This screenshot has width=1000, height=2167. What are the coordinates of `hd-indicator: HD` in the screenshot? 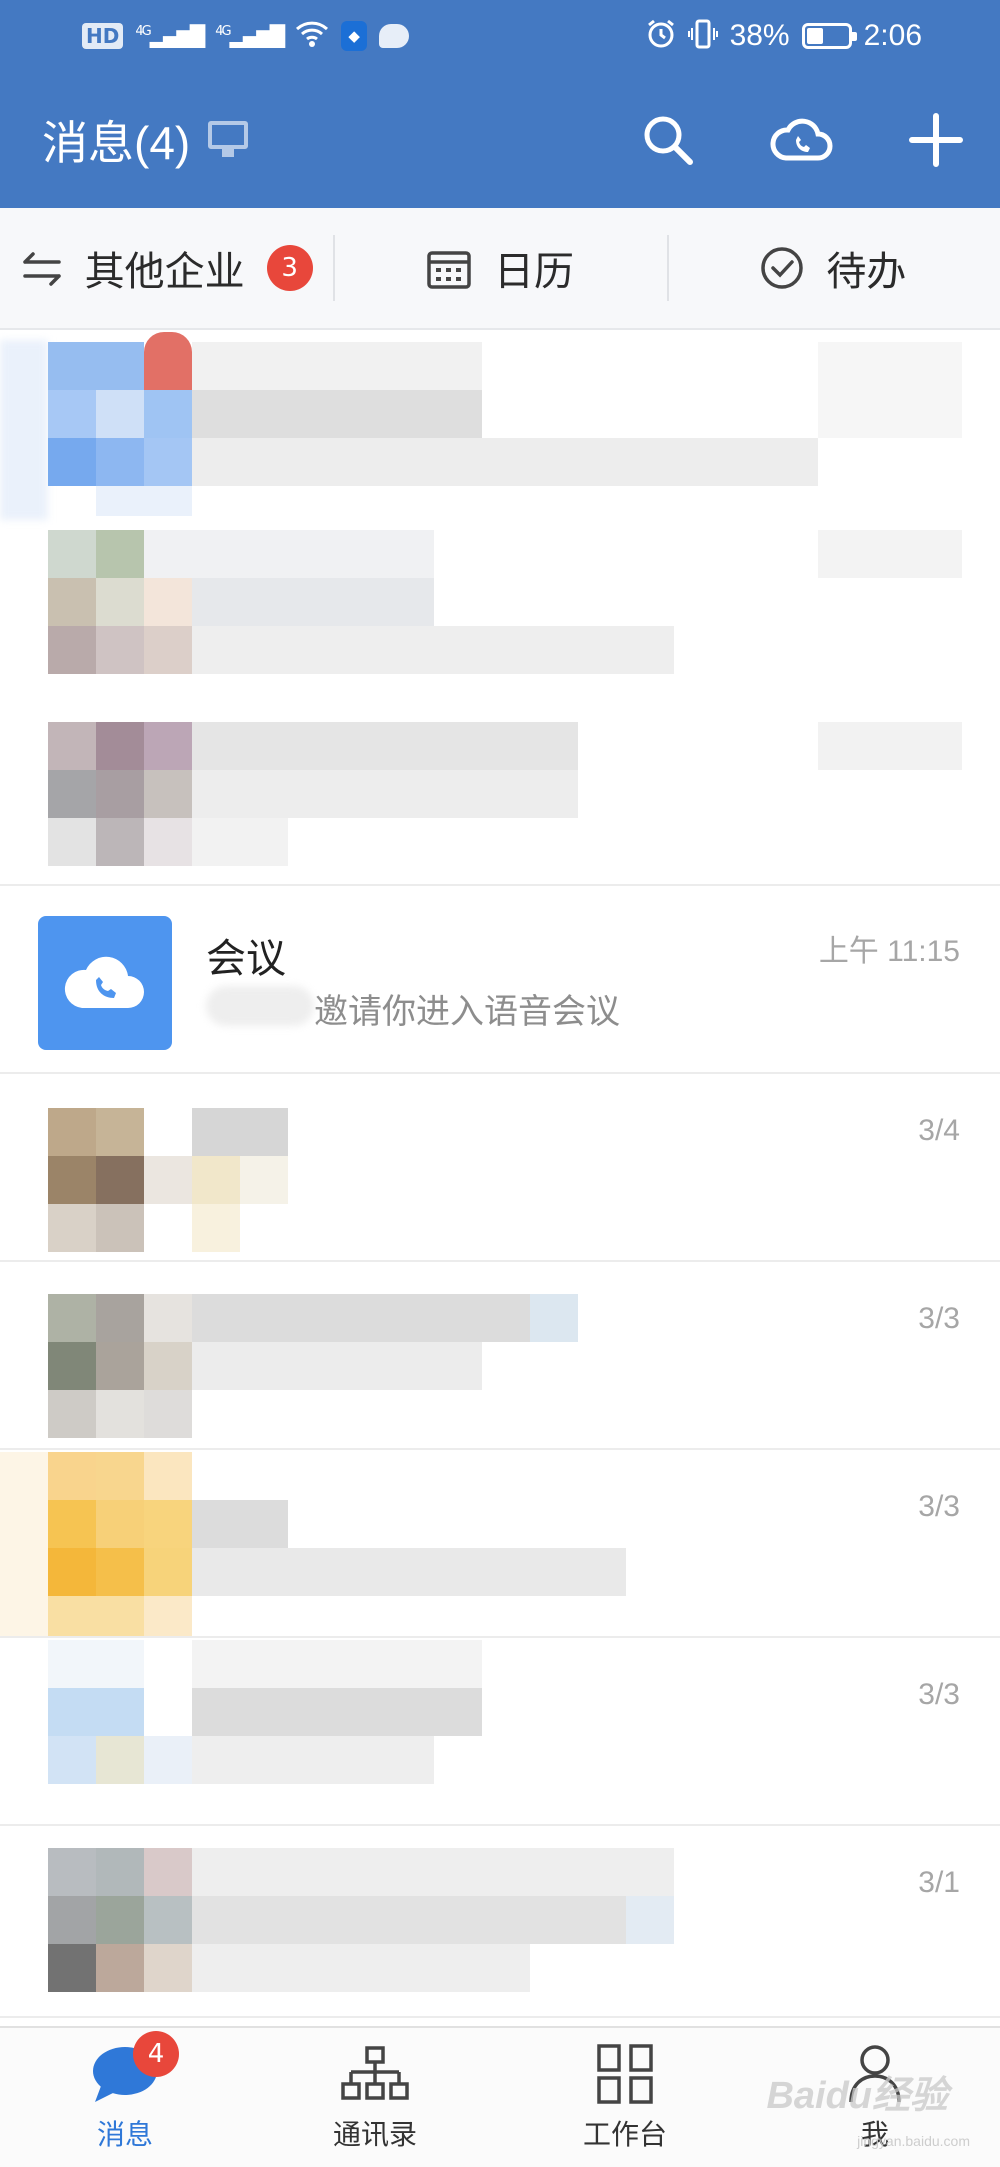 It's located at (103, 36).